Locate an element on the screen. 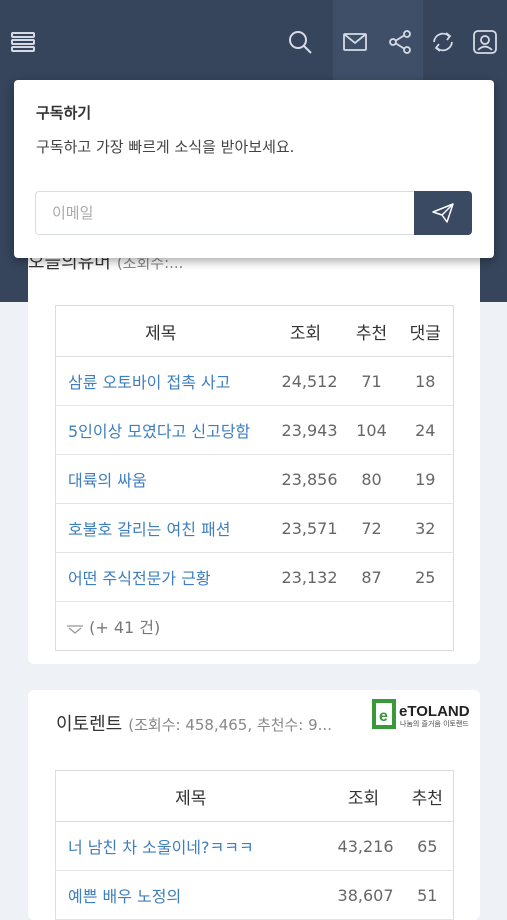 This screenshot has width=507, height=920. post-likes: 72 is located at coordinates (371, 528).